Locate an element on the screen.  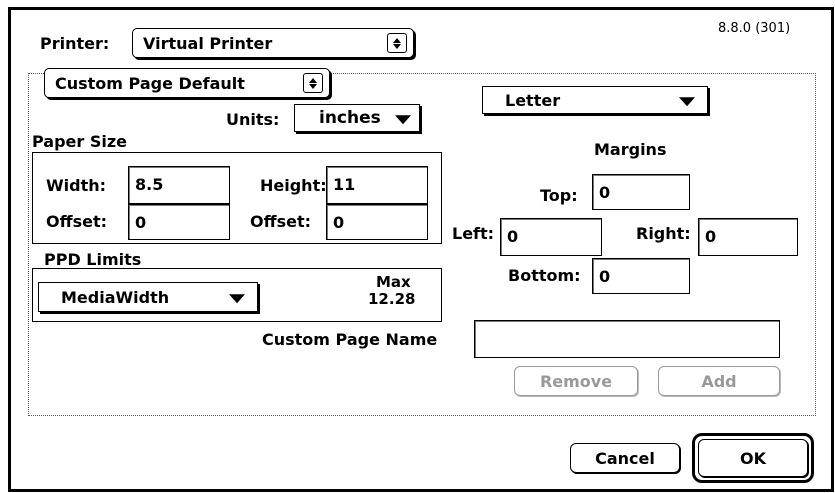
margin-bottom-field: 0 is located at coordinates (641, 276).